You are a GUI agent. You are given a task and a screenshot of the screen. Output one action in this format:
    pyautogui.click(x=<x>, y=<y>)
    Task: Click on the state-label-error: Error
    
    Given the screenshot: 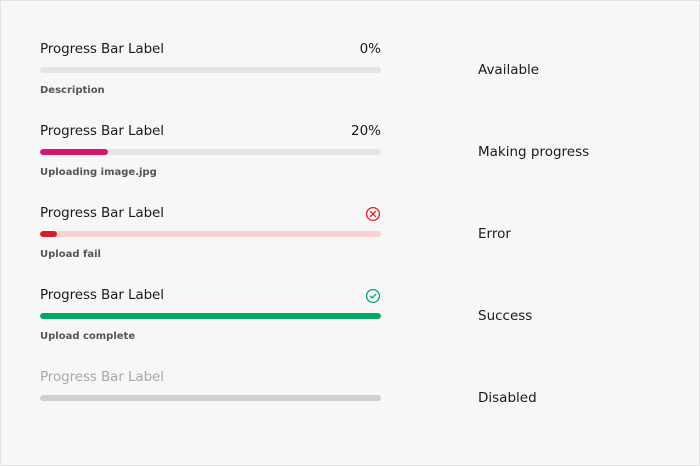 What is the action you would take?
    pyautogui.click(x=494, y=234)
    